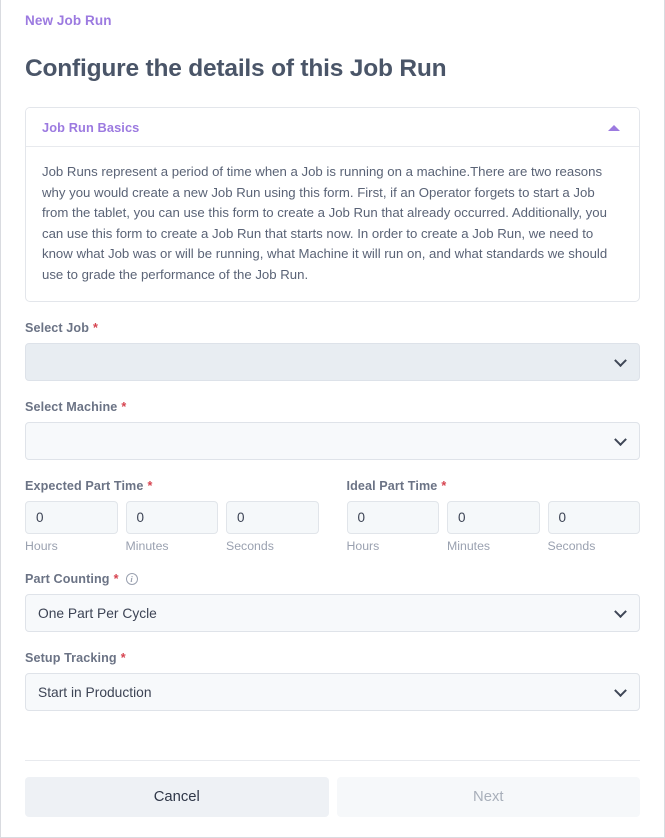  I want to click on expected-minutes-unit: Minutes, so click(171, 527).